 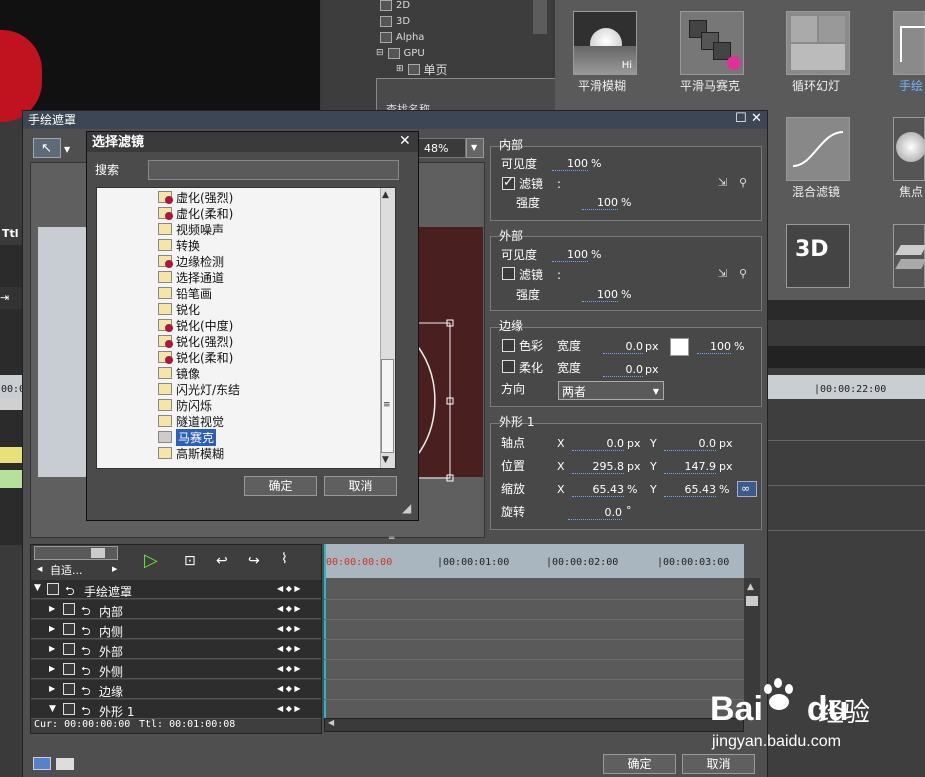 What do you see at coordinates (402, 37) in the screenshot?
I see `tree-item-alpha: Alpha` at bounding box center [402, 37].